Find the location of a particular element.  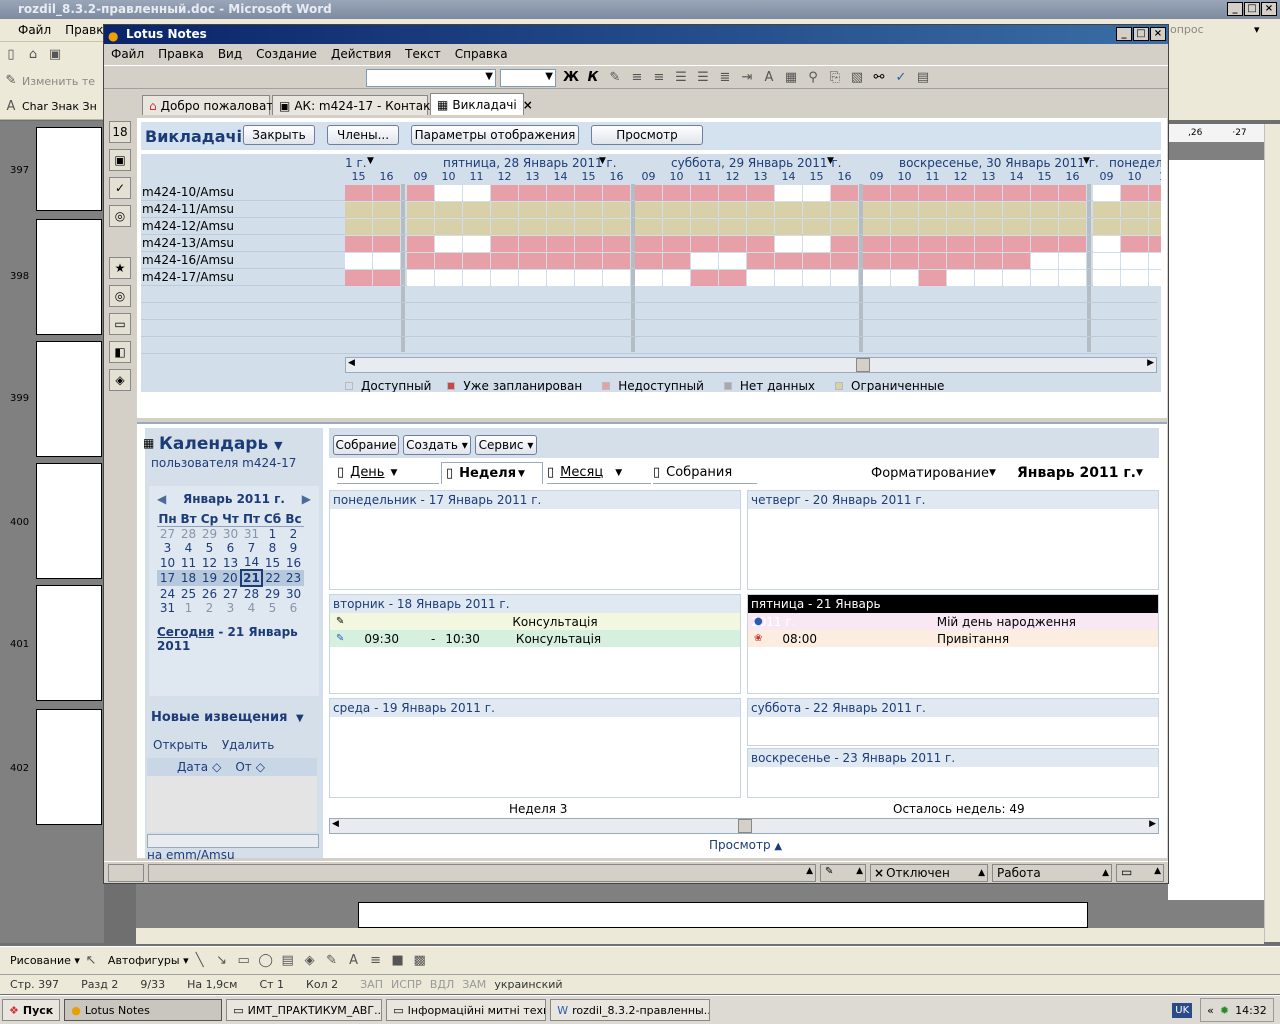

mini-calendar-day: 22 is located at coordinates (272, 578).